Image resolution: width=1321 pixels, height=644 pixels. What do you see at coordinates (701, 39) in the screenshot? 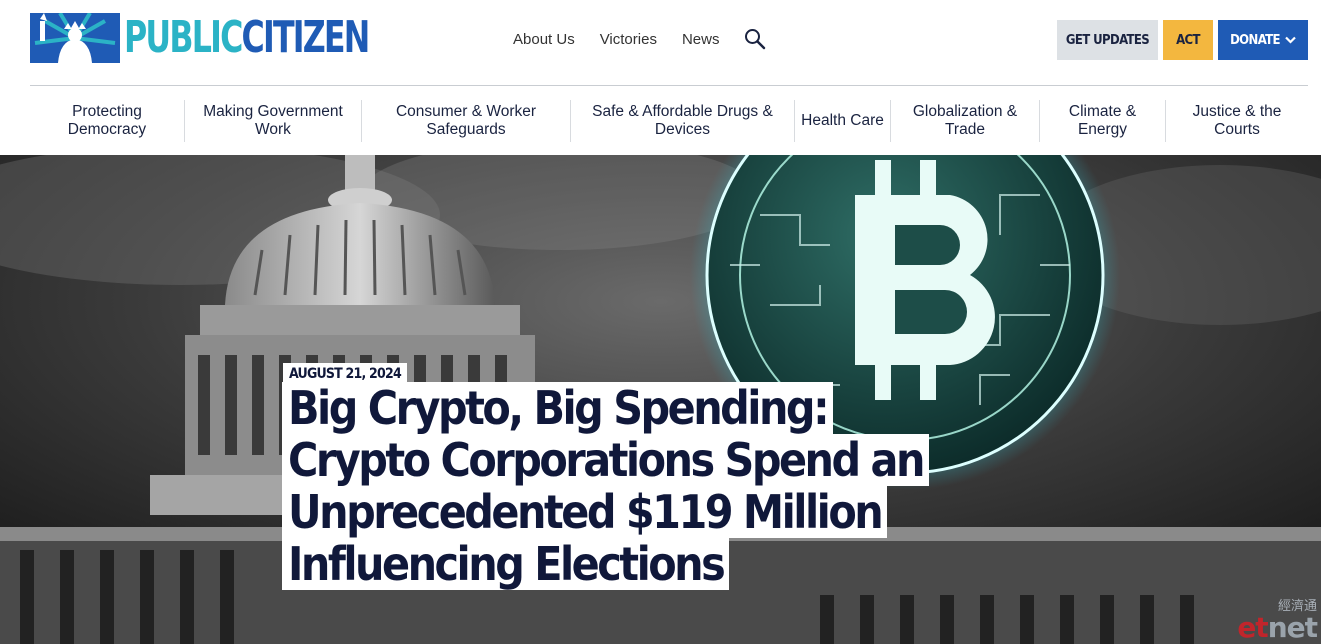
I see `nav-news: News` at bounding box center [701, 39].